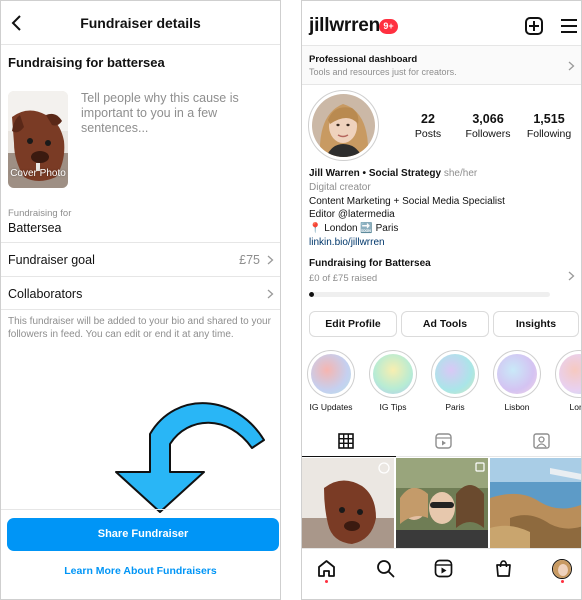 The image size is (582, 600). I want to click on bio-category: Digital creator, so click(340, 187).